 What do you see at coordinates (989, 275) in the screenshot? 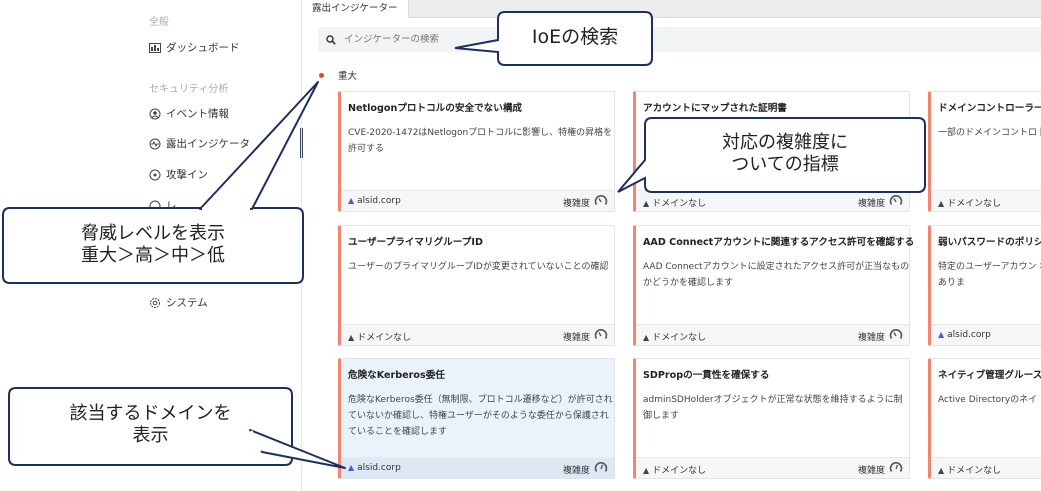
I see `card-description: 特定のユーザーアカウン ポリシーは、十分に強 つながる可能性がありま` at bounding box center [989, 275].